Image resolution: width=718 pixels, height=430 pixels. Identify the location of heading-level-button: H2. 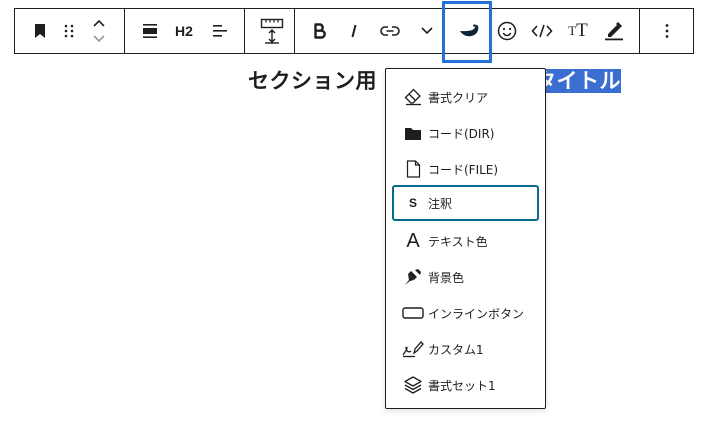
(184, 31).